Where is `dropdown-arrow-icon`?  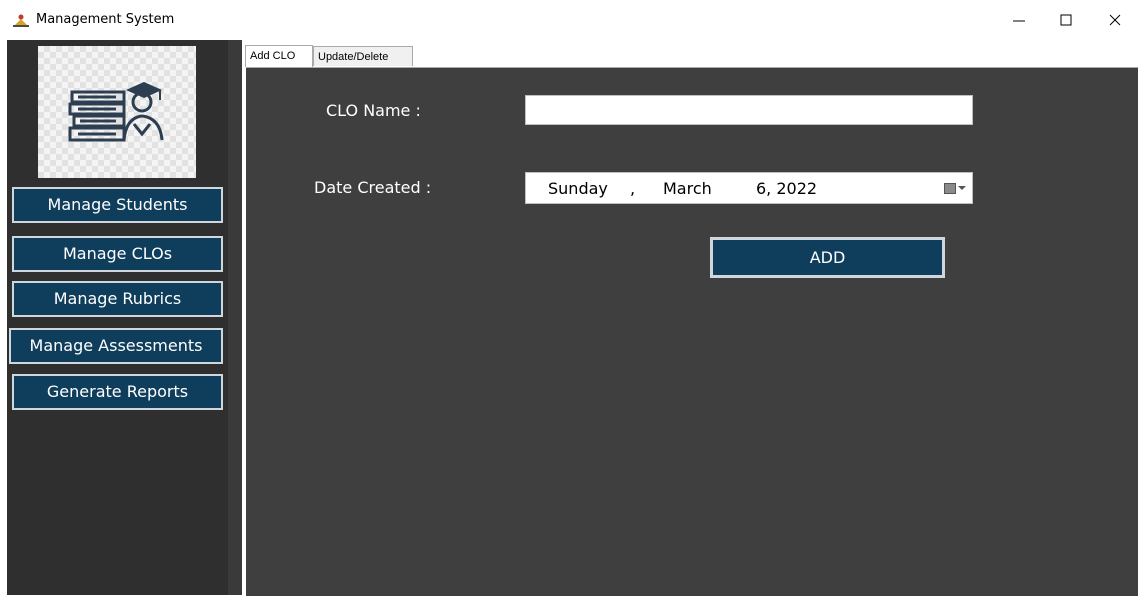 dropdown-arrow-icon is located at coordinates (962, 188).